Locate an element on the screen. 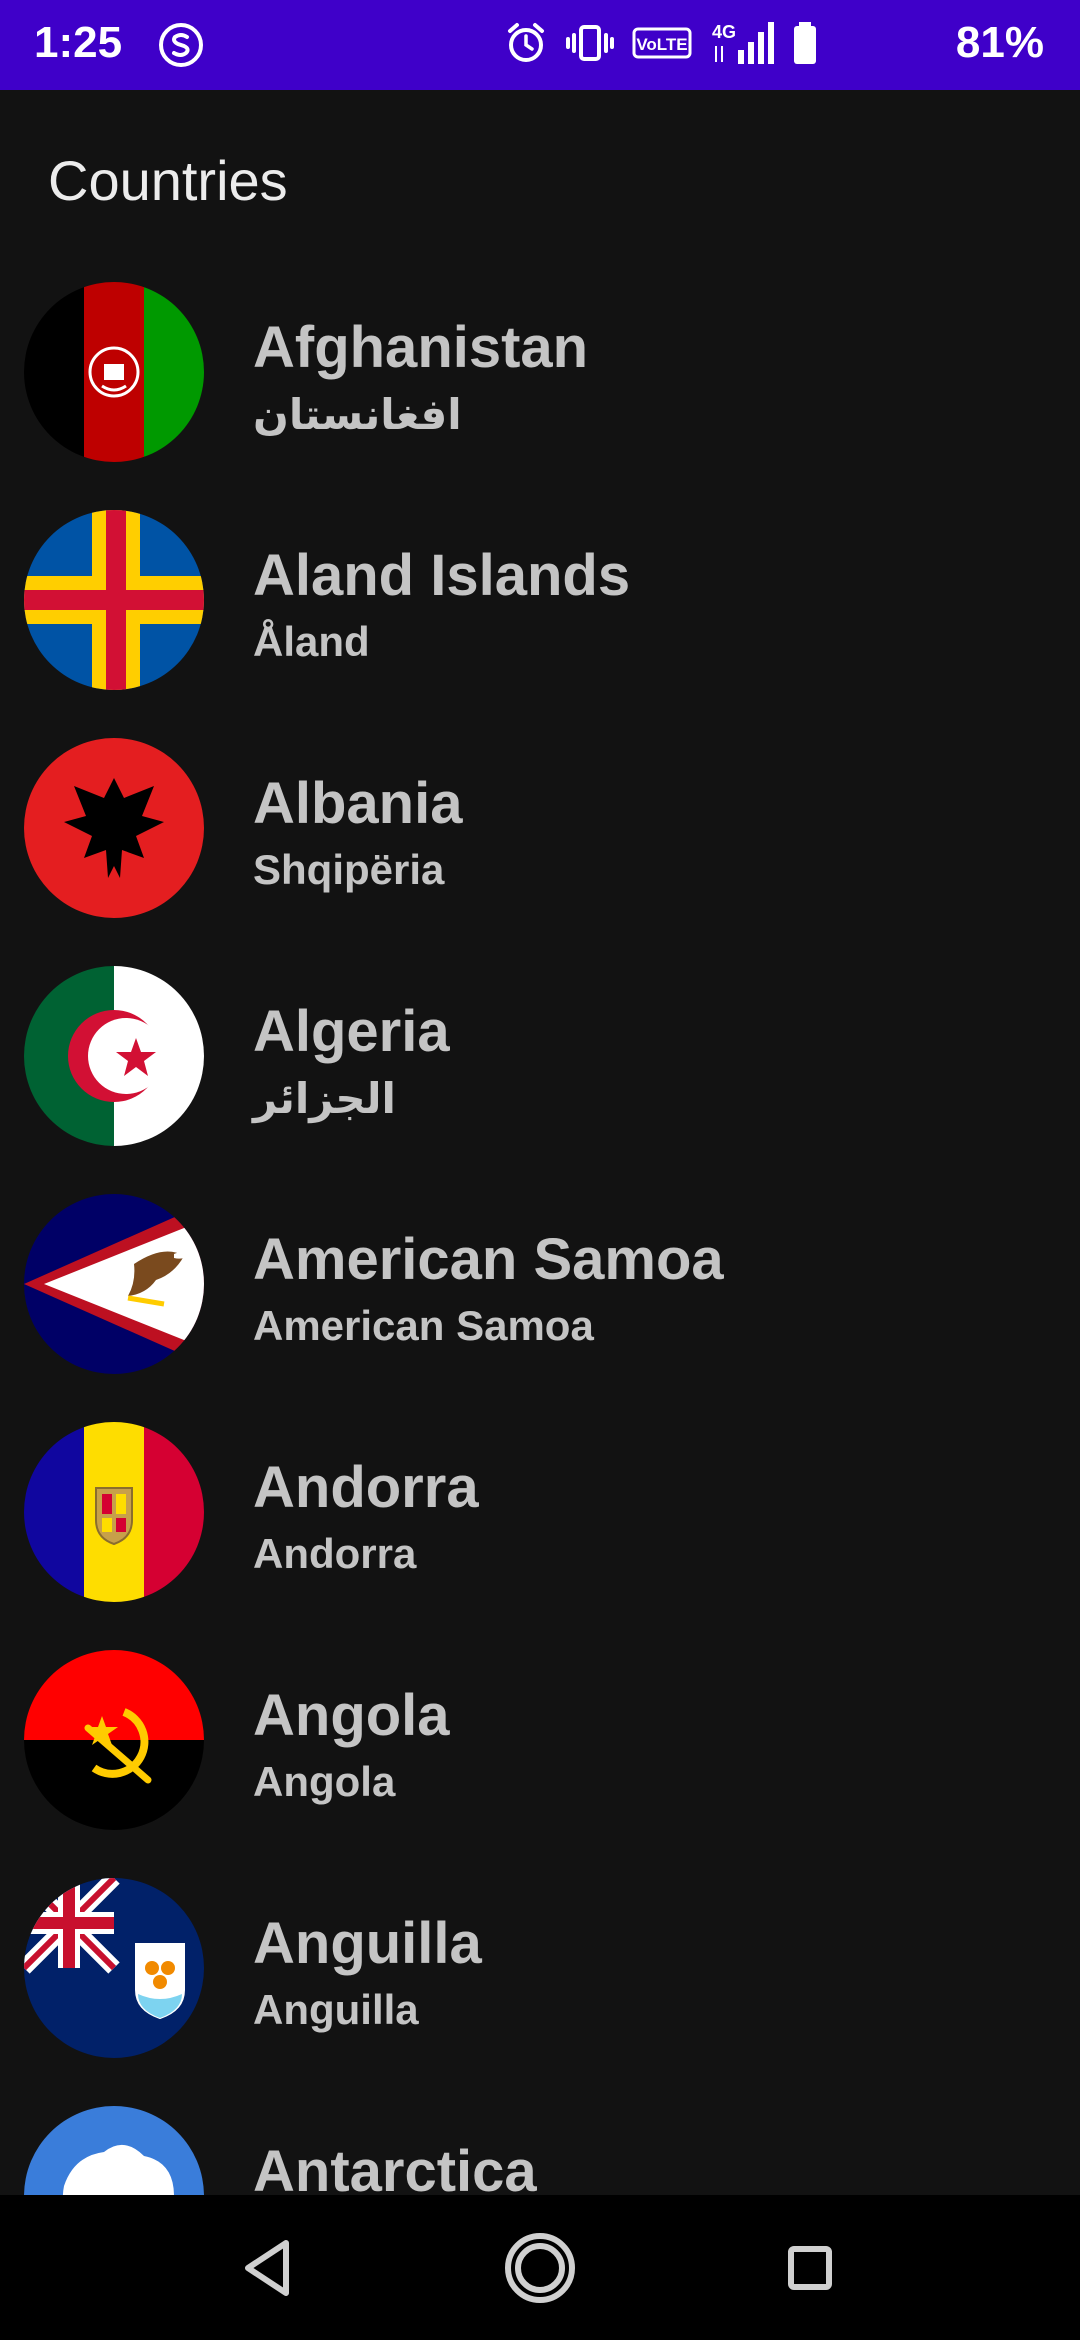 This screenshot has width=1080, height=2340. country-name: Albania is located at coordinates (358, 803).